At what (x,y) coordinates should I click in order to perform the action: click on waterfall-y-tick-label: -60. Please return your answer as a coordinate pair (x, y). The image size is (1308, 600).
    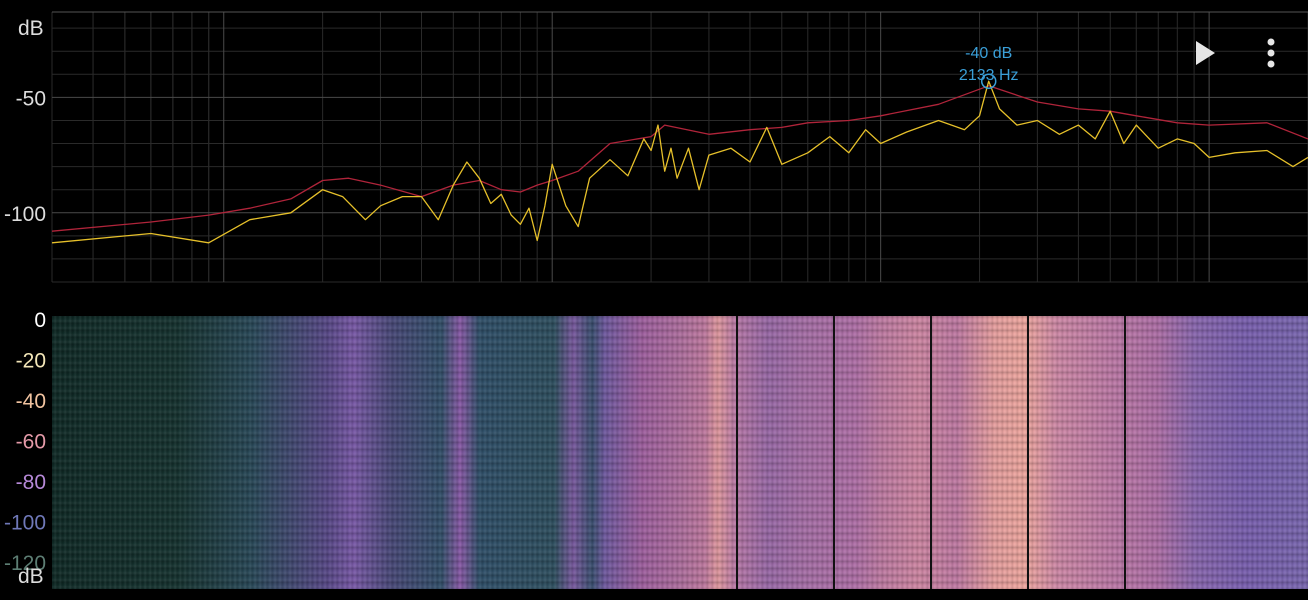
    Looking at the image, I should click on (31, 442).